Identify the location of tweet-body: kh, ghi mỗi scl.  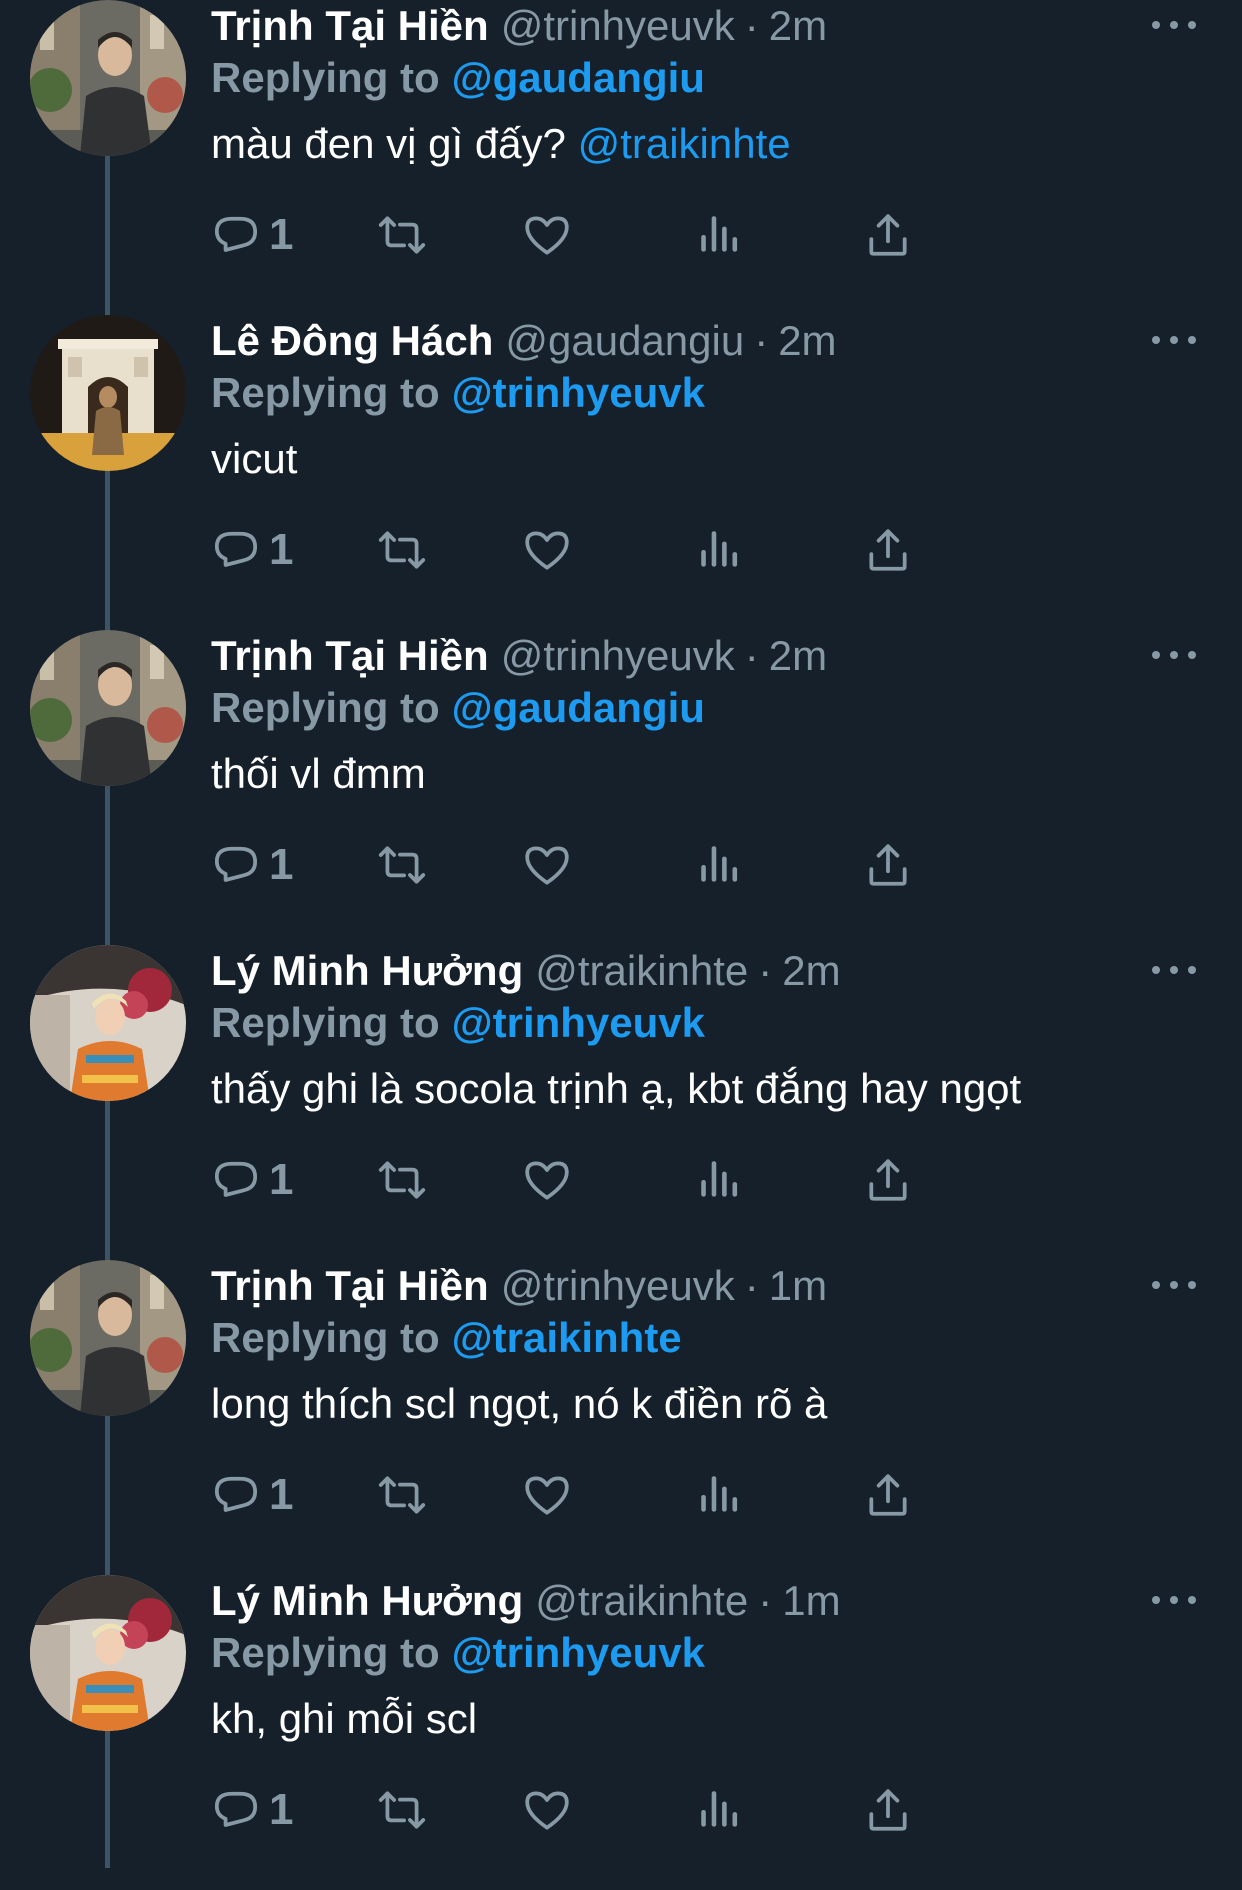
(344, 1718).